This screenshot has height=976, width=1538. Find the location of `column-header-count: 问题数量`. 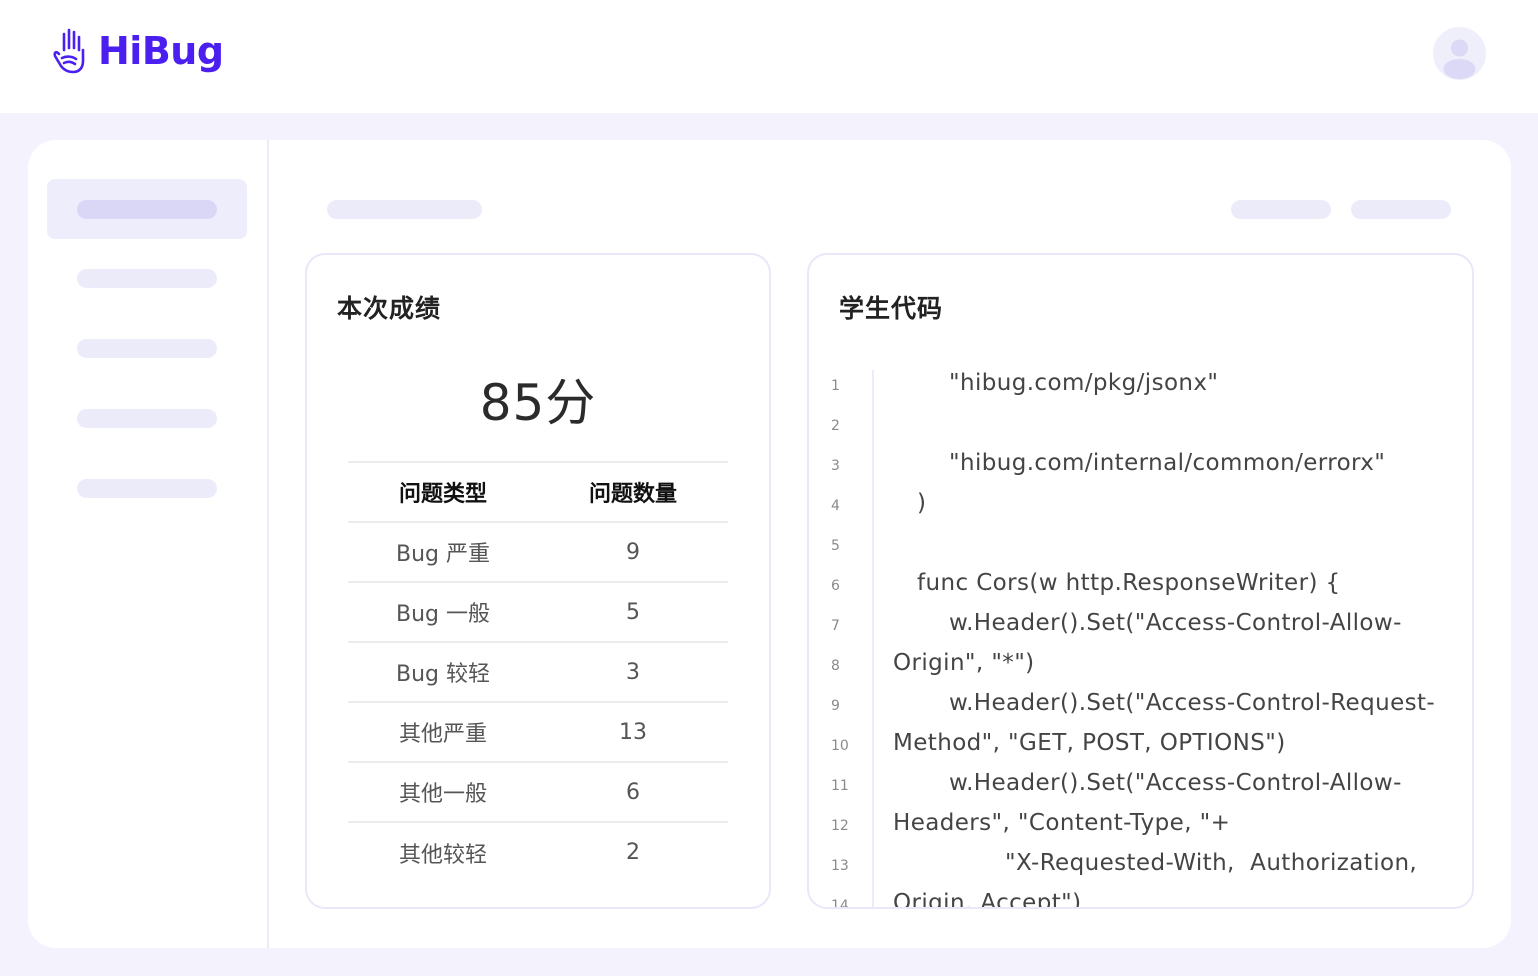

column-header-count: 问题数量 is located at coordinates (633, 491).